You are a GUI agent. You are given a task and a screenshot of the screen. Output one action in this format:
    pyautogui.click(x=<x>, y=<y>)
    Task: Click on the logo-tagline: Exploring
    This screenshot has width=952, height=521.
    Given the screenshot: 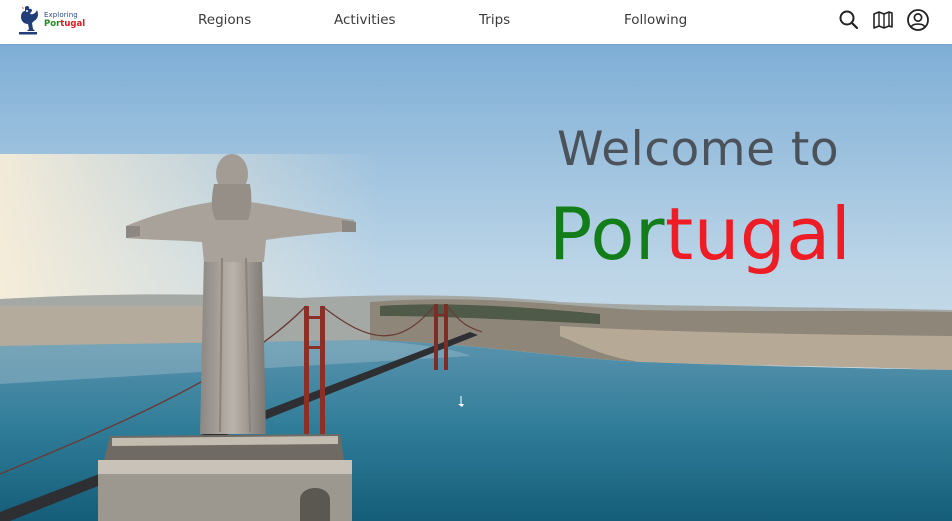 What is the action you would take?
    pyautogui.click(x=61, y=15)
    